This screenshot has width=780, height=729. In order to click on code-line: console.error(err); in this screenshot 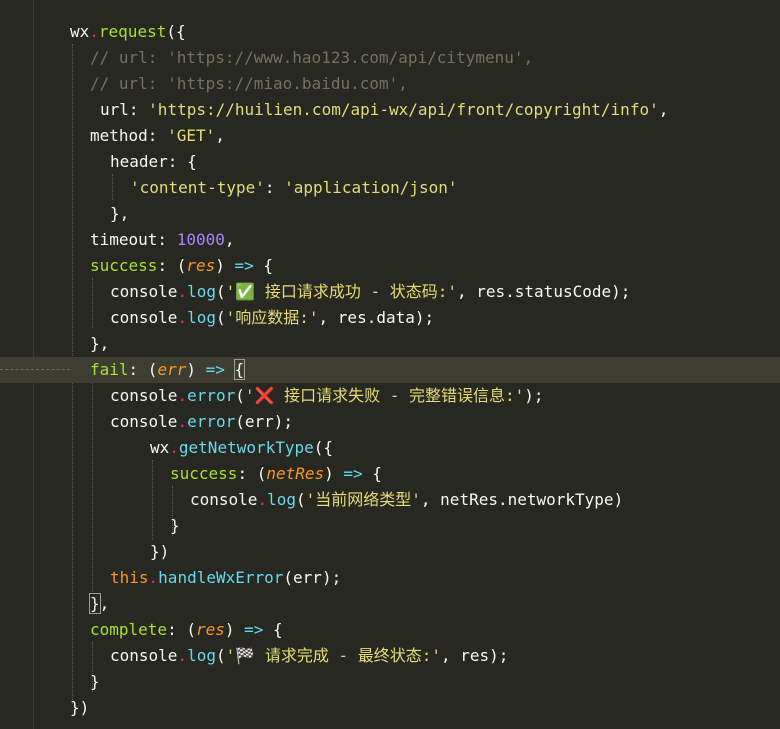, I will do `click(390, 422)`.